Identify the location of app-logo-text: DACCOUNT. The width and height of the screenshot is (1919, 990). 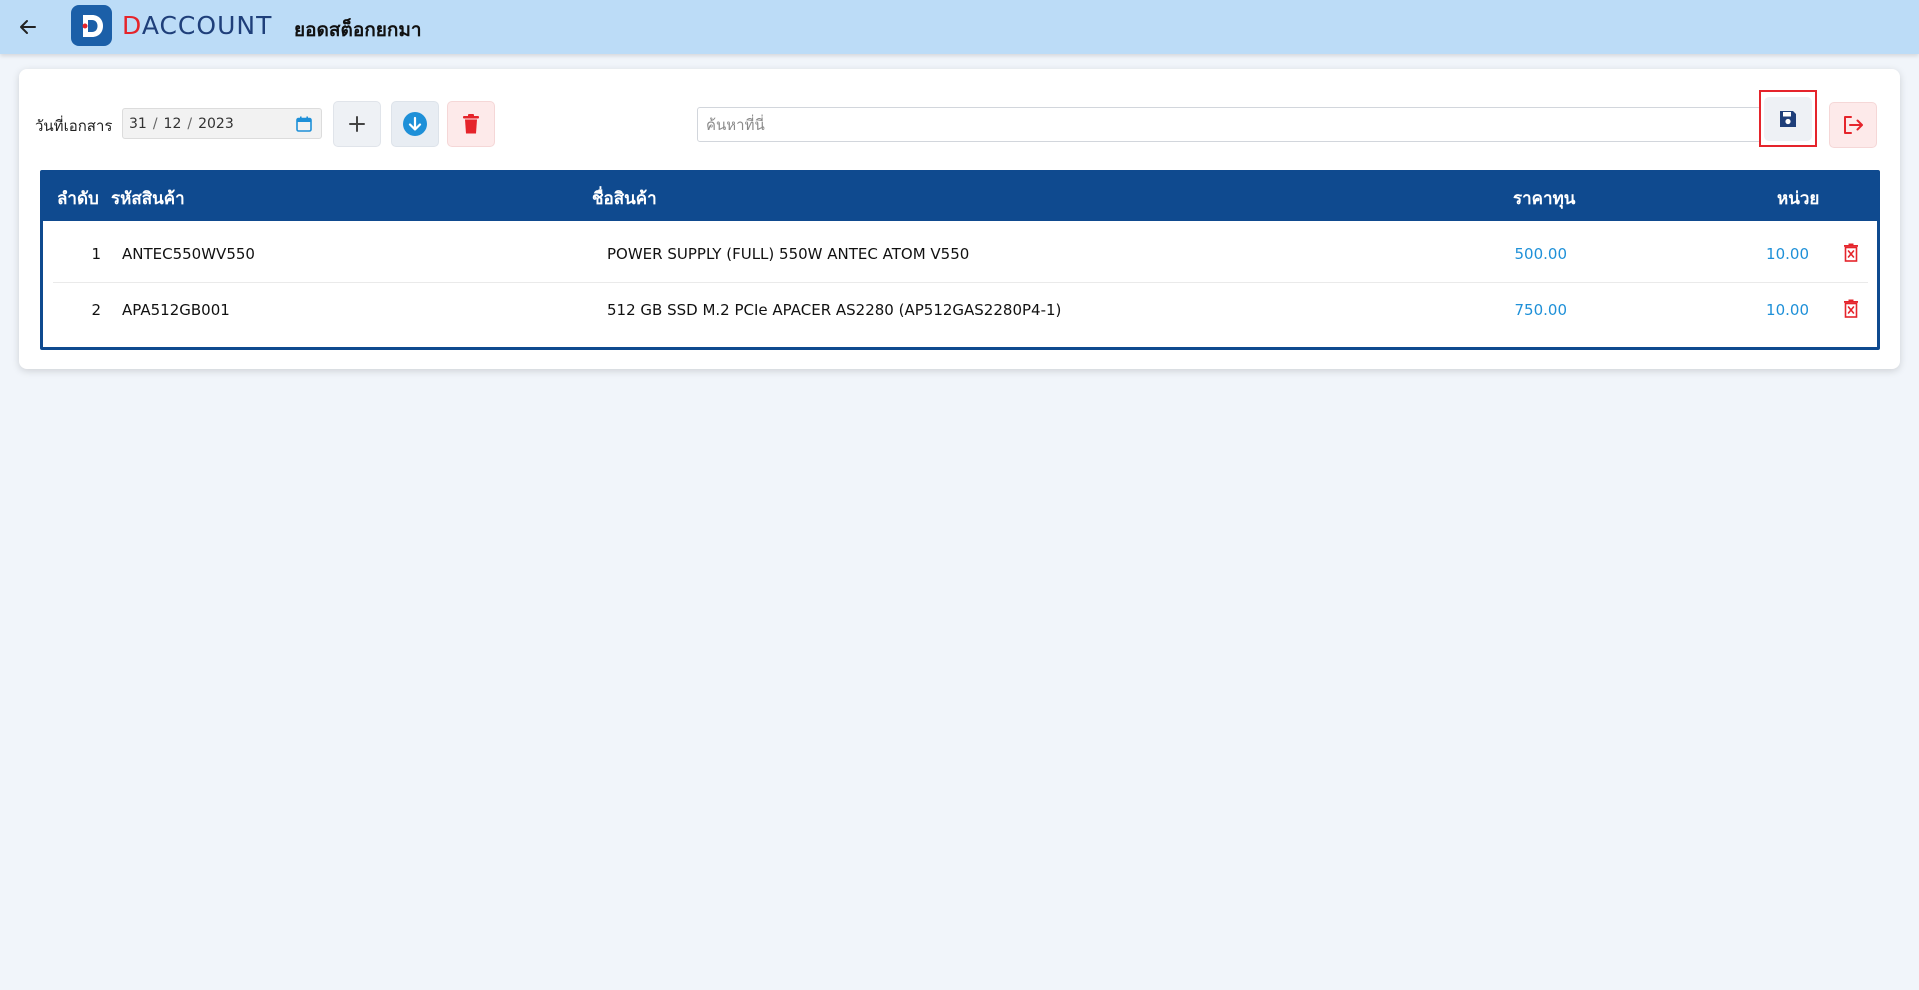
(197, 26).